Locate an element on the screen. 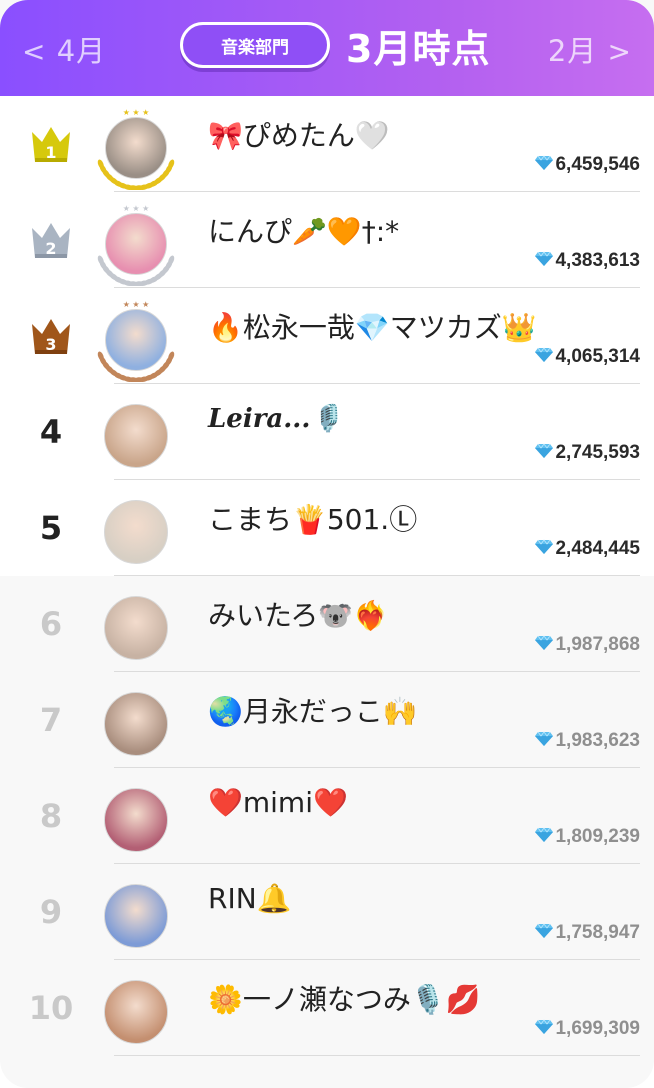 This screenshot has height=1088, width=654. gold-crown-icon: 1 is located at coordinates (51, 144).